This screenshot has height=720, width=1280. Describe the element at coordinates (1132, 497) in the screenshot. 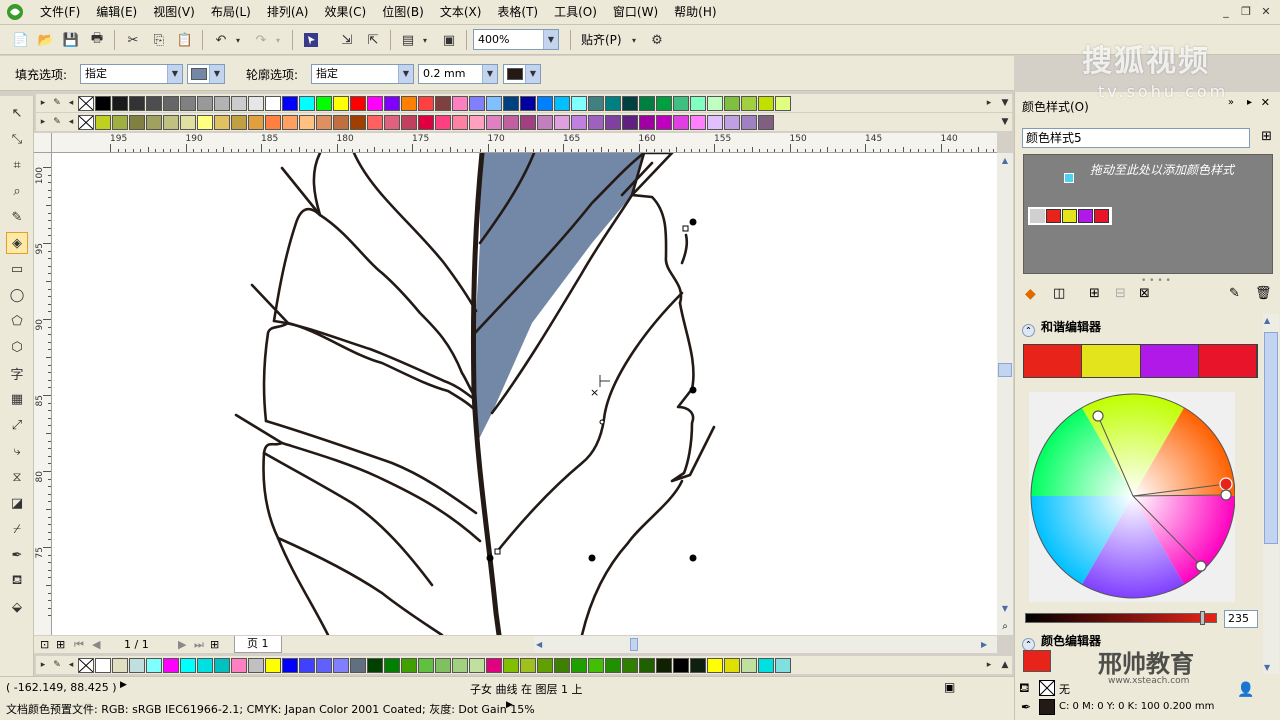

I see `color-harmony-wheel` at that location.